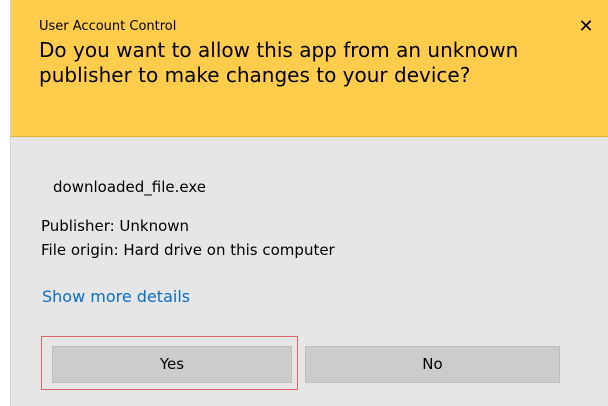 This screenshot has width=608, height=406. Describe the element at coordinates (188, 250) in the screenshot. I see `file-origin-info: File origin: Hard drive on this computer` at that location.